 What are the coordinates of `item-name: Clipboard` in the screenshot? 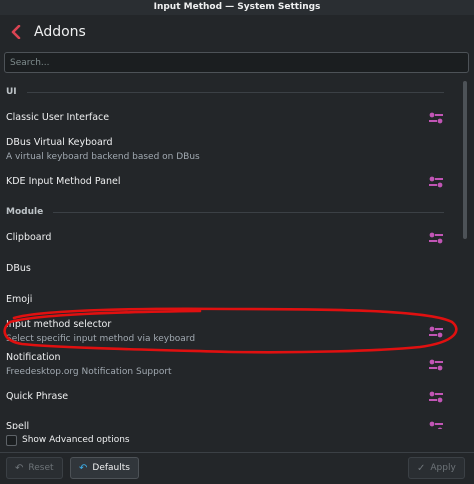 It's located at (29, 237).